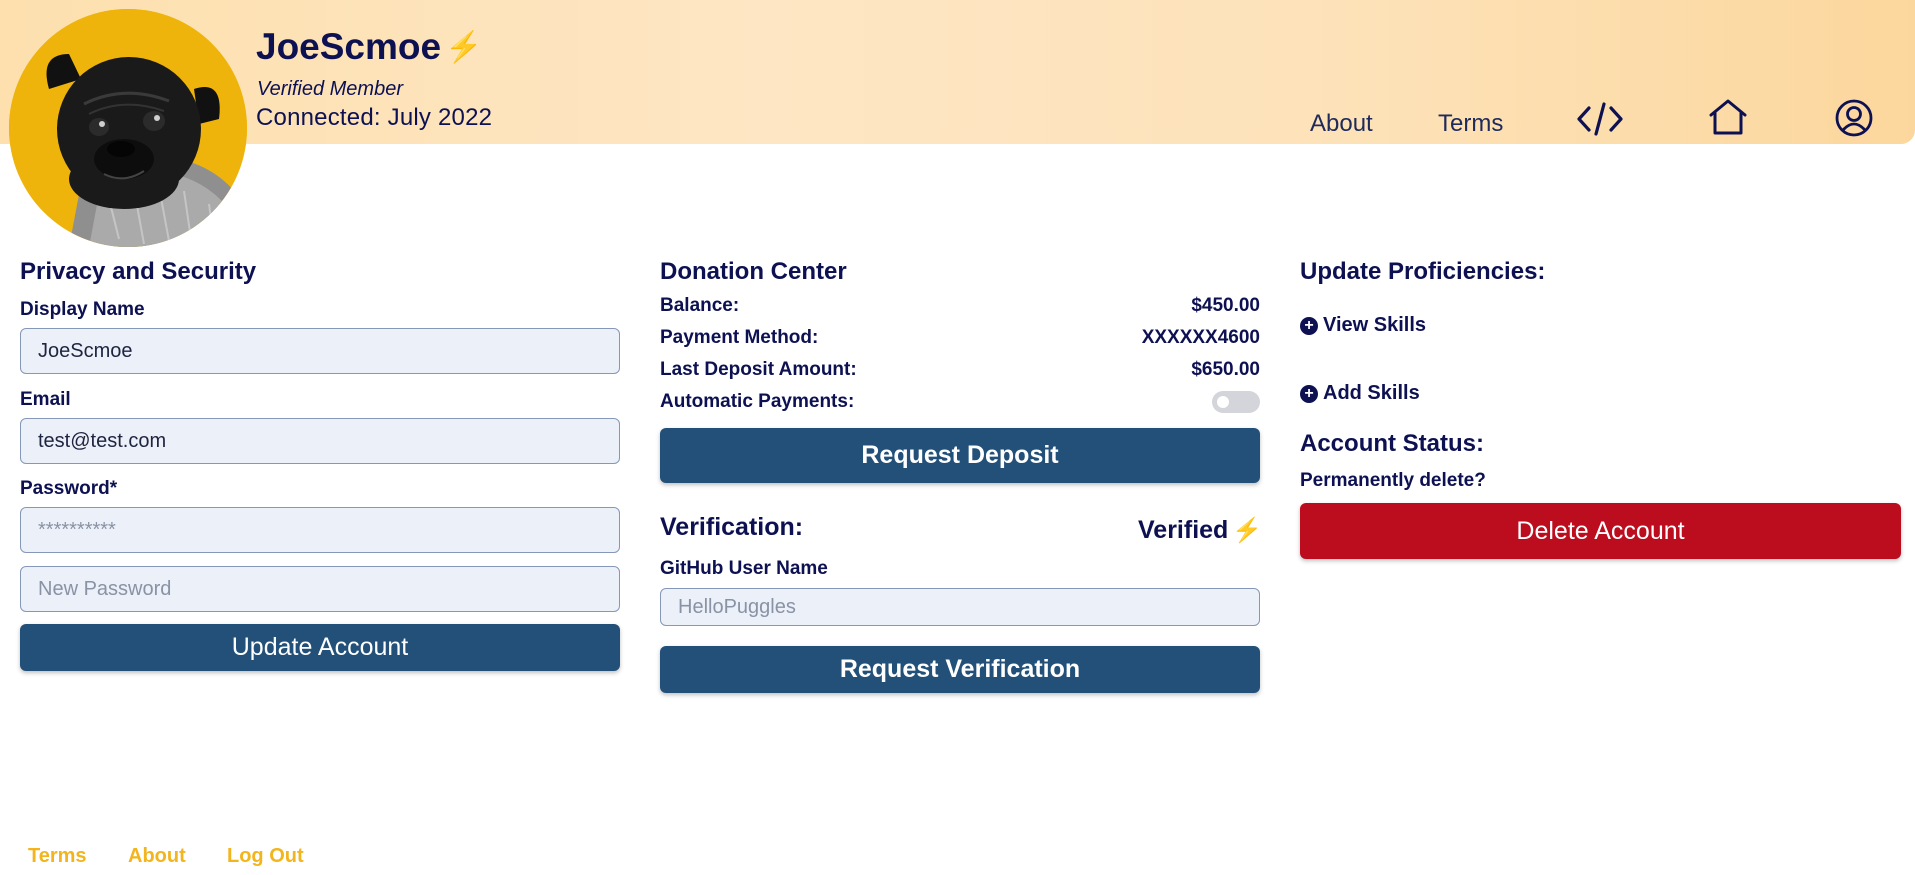 This screenshot has height=875, width=1915. What do you see at coordinates (732, 527) in the screenshot?
I see `verification-section-title: Verification:` at bounding box center [732, 527].